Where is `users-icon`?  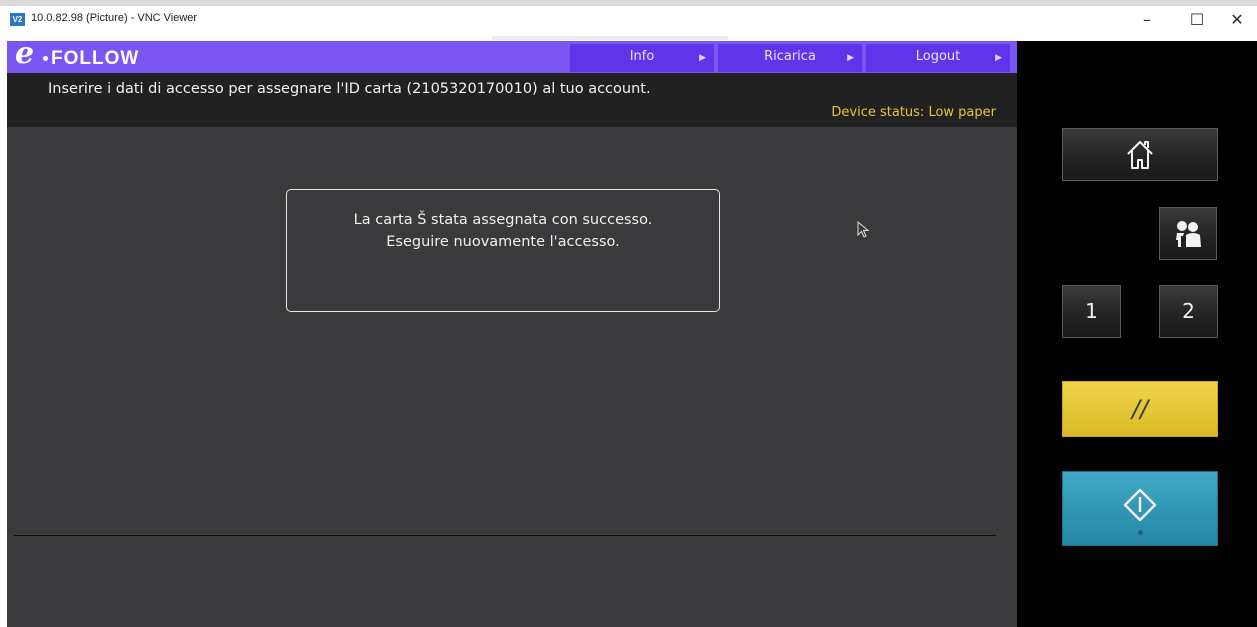 users-icon is located at coordinates (1188, 234).